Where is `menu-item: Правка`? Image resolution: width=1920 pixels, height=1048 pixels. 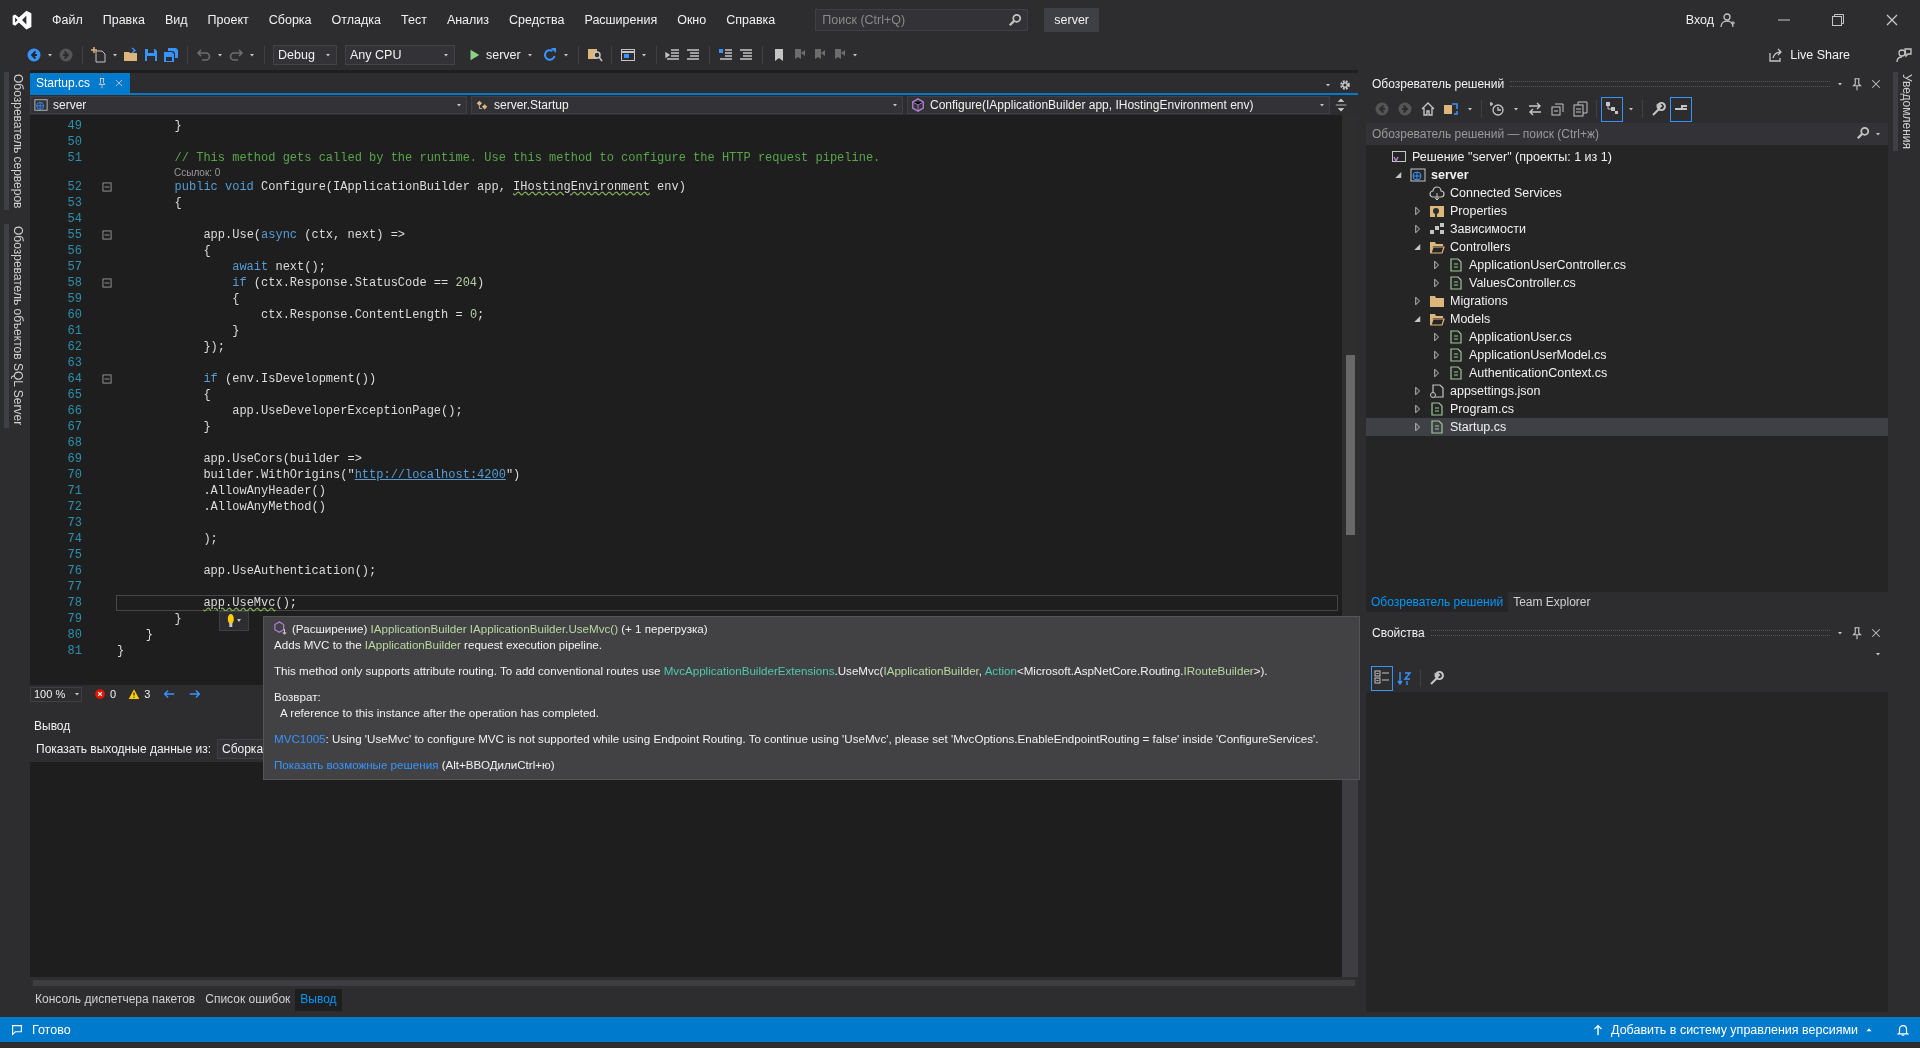 menu-item: Правка is located at coordinates (123, 19).